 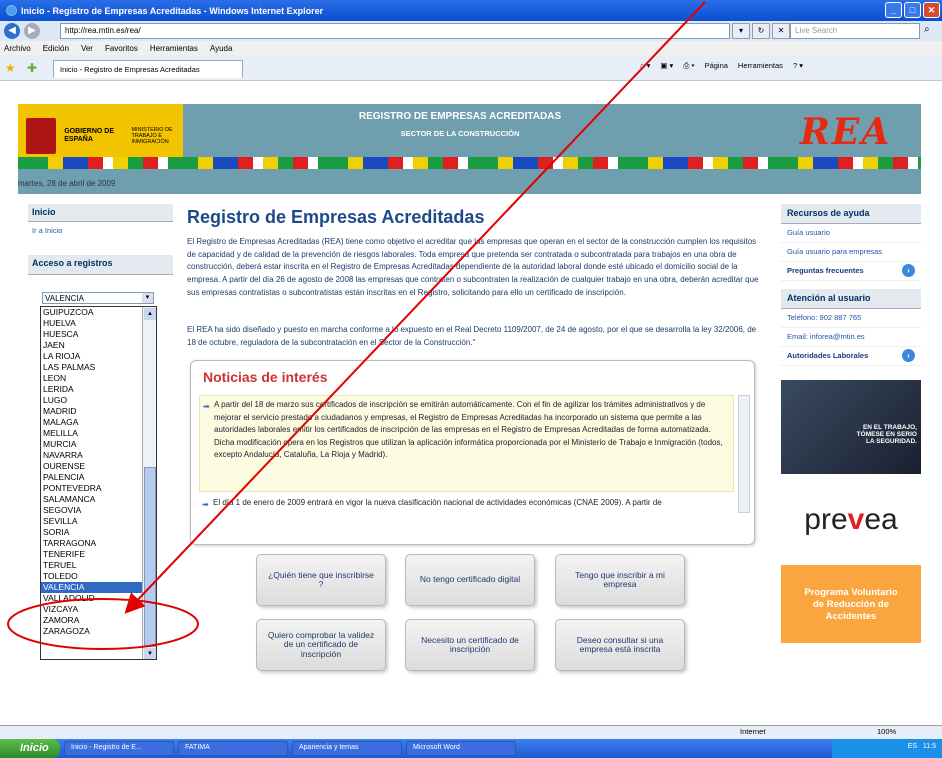 What do you see at coordinates (92, 521) in the screenshot?
I see `dropdown-option: SEVILLA` at bounding box center [92, 521].